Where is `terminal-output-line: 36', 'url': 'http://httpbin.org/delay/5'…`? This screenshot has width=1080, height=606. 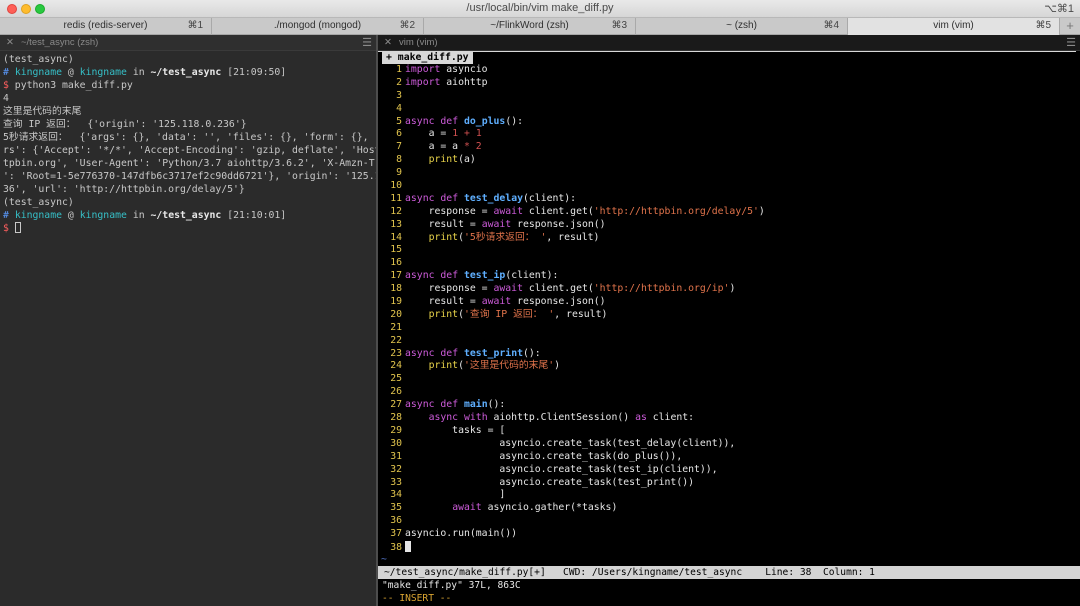 terminal-output-line: 36', 'url': 'http://httpbin.org/delay/5'… is located at coordinates (124, 189).